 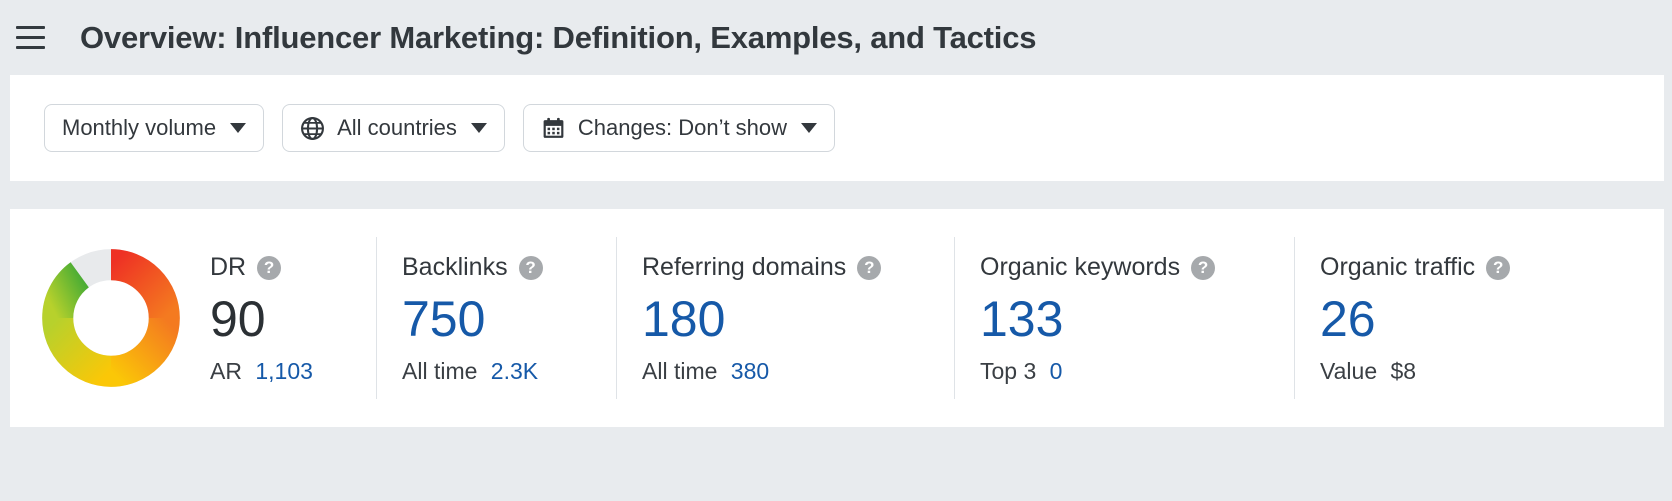 What do you see at coordinates (514, 371) in the screenshot?
I see `metric-backlinks-sub-value: 2.3K` at bounding box center [514, 371].